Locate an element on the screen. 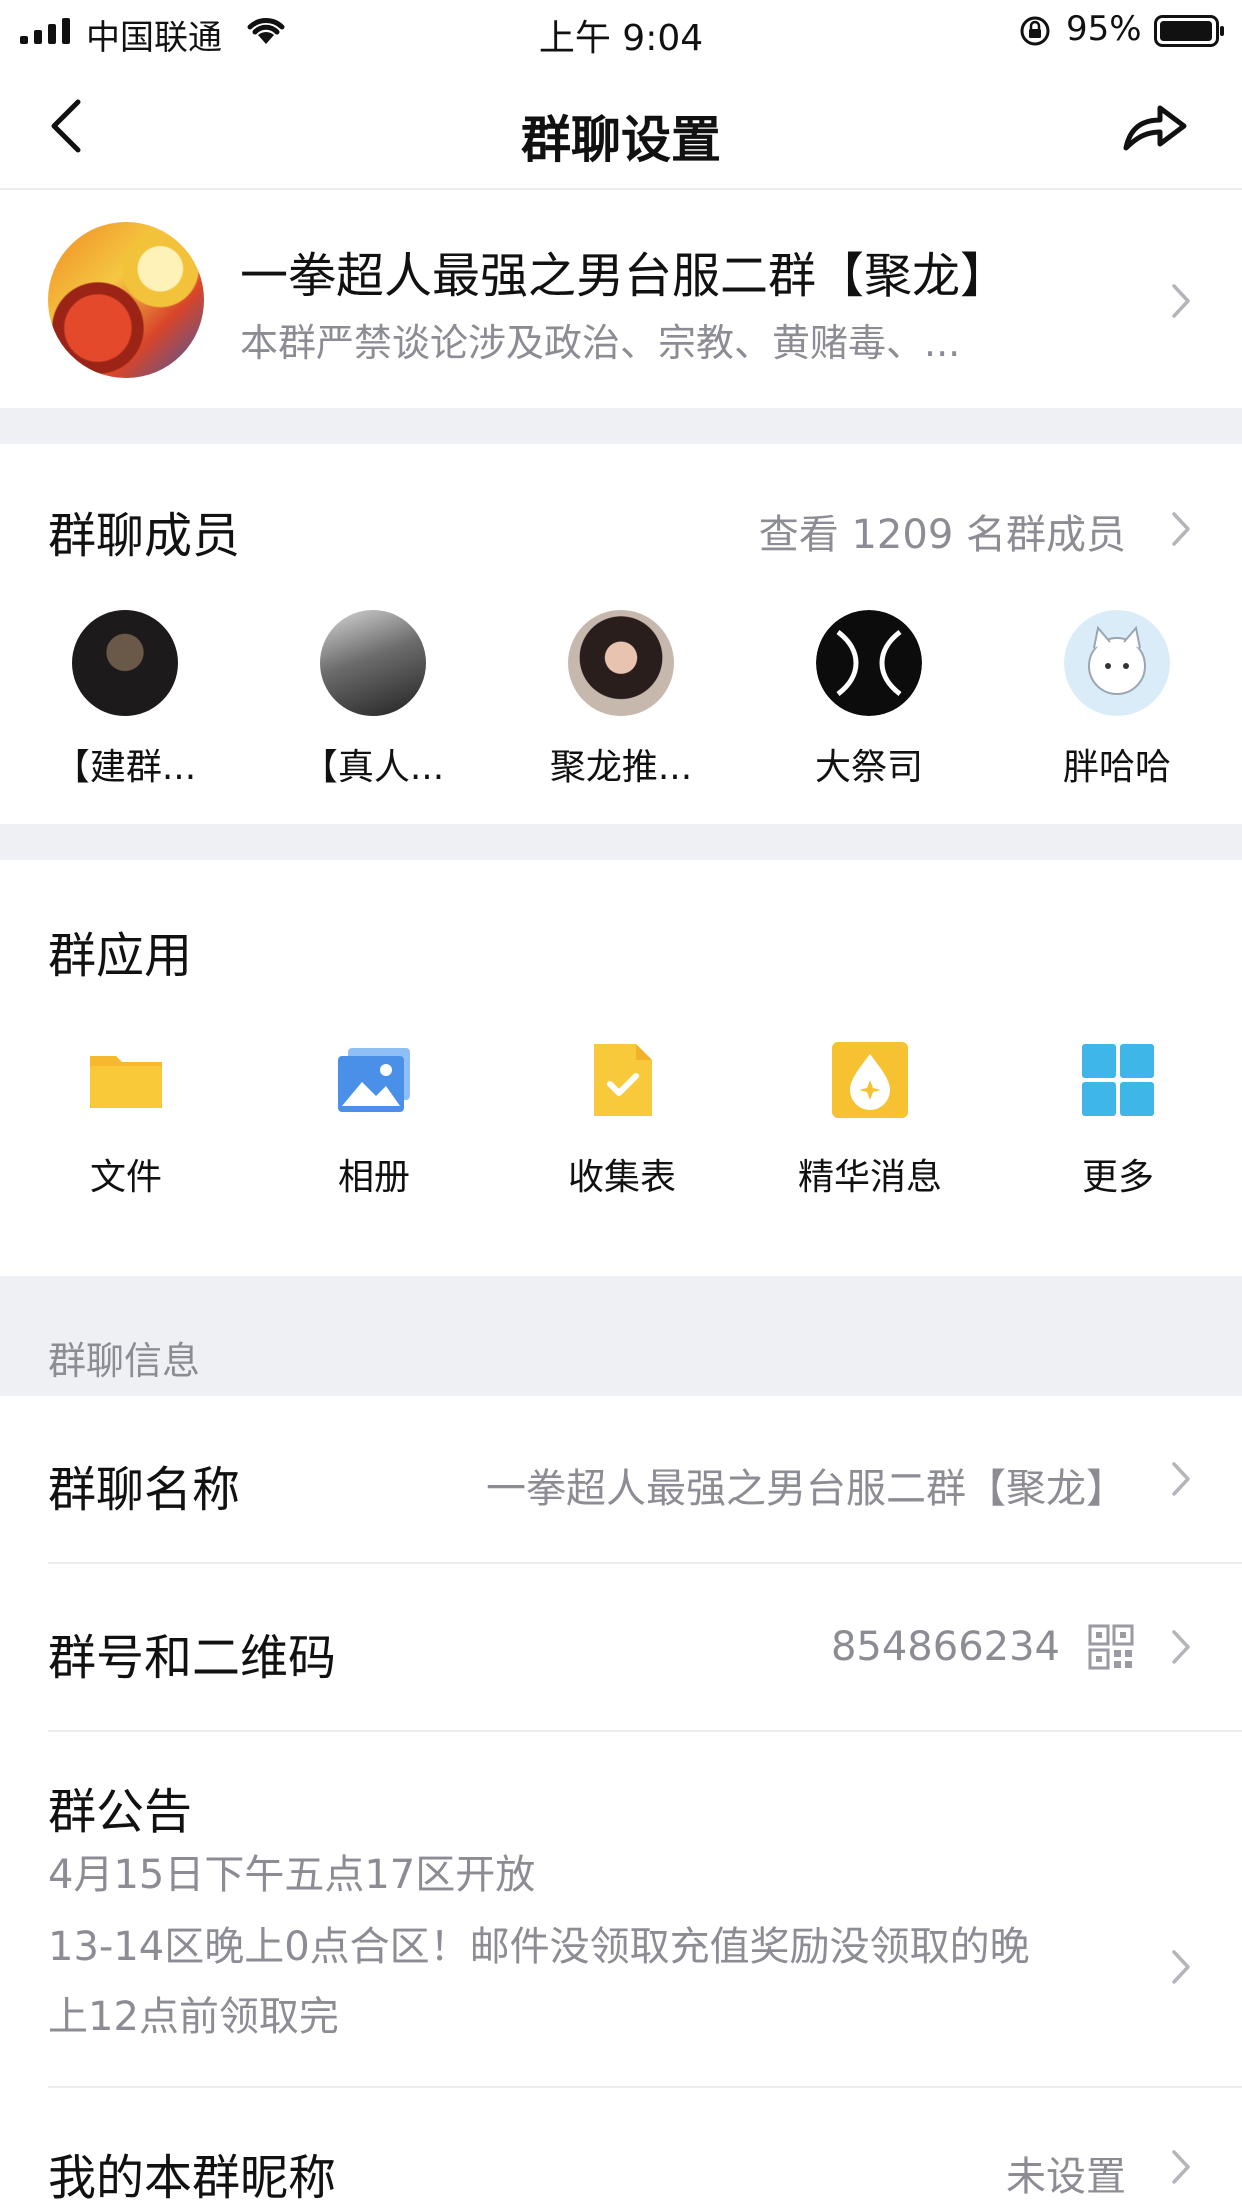 Image resolution: width=1242 pixels, height=2208 pixels. app-form: 收集表 is located at coordinates (622, 1120).